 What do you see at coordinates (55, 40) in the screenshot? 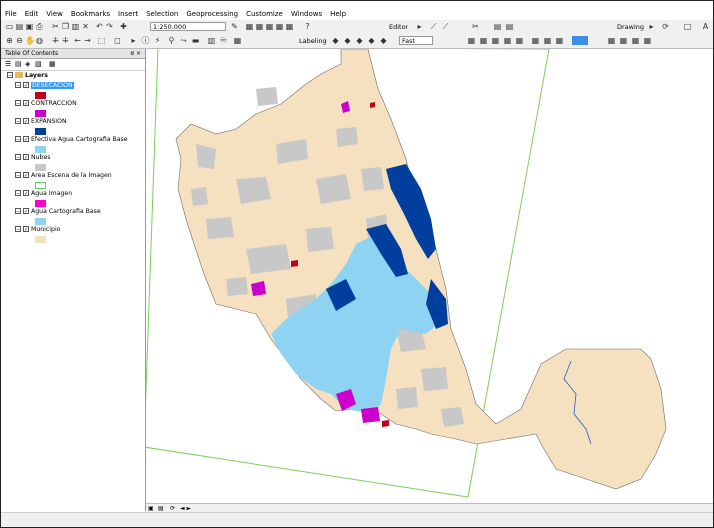
I see `fixed-zoom-in-icon: ⁜` at bounding box center [55, 40].